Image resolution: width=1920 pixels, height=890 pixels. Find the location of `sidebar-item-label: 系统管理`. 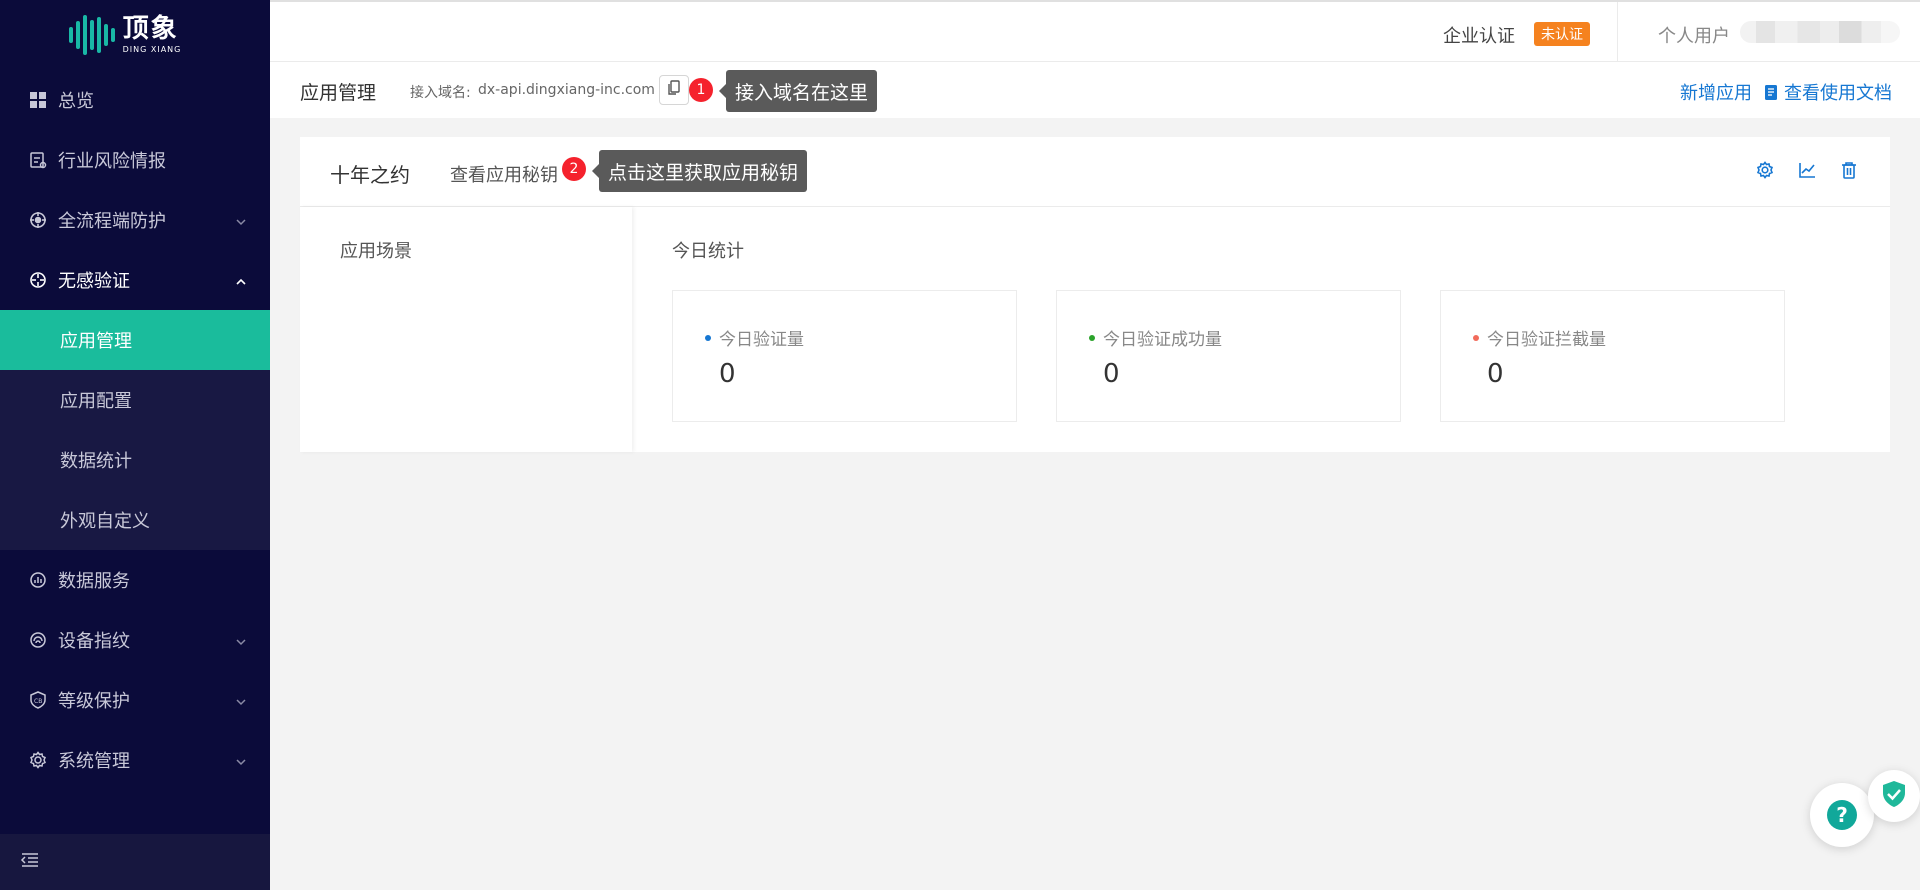

sidebar-item-label: 系统管理 is located at coordinates (94, 761).